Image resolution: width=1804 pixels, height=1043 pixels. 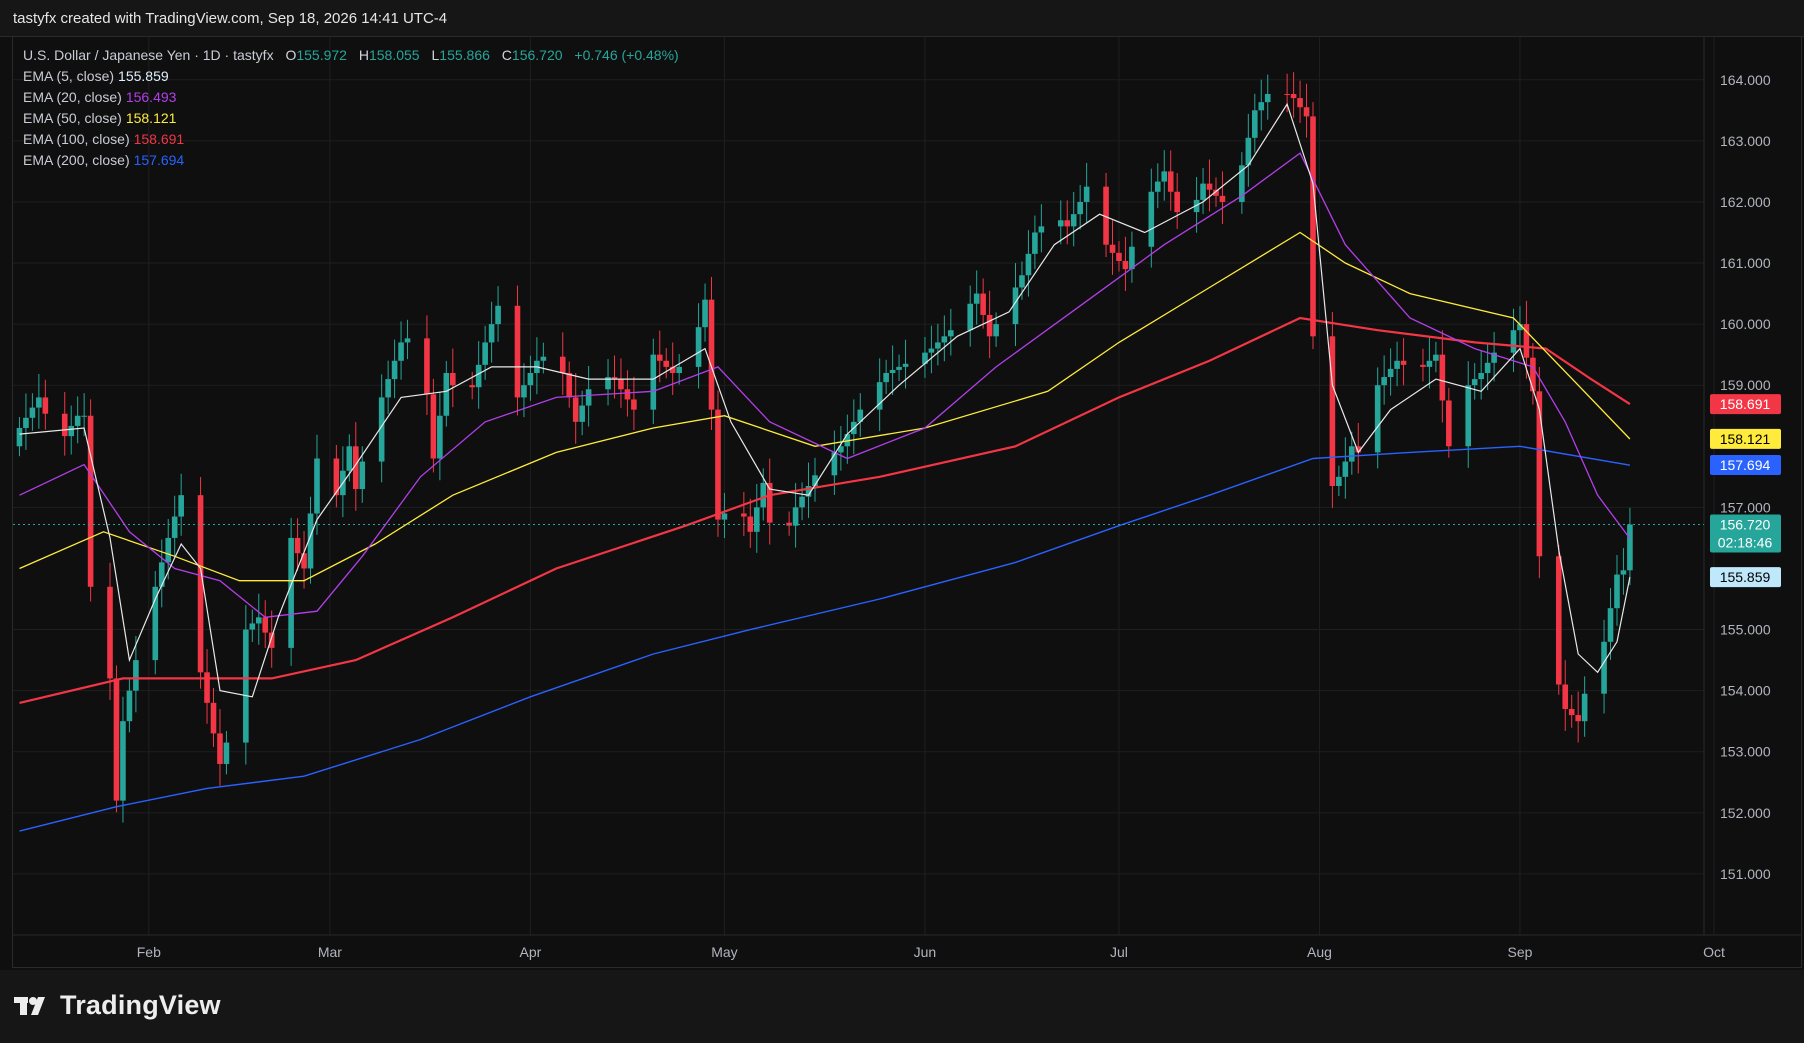 What do you see at coordinates (394, 55) in the screenshot?
I see `ohlc-high-value: 158.055` at bounding box center [394, 55].